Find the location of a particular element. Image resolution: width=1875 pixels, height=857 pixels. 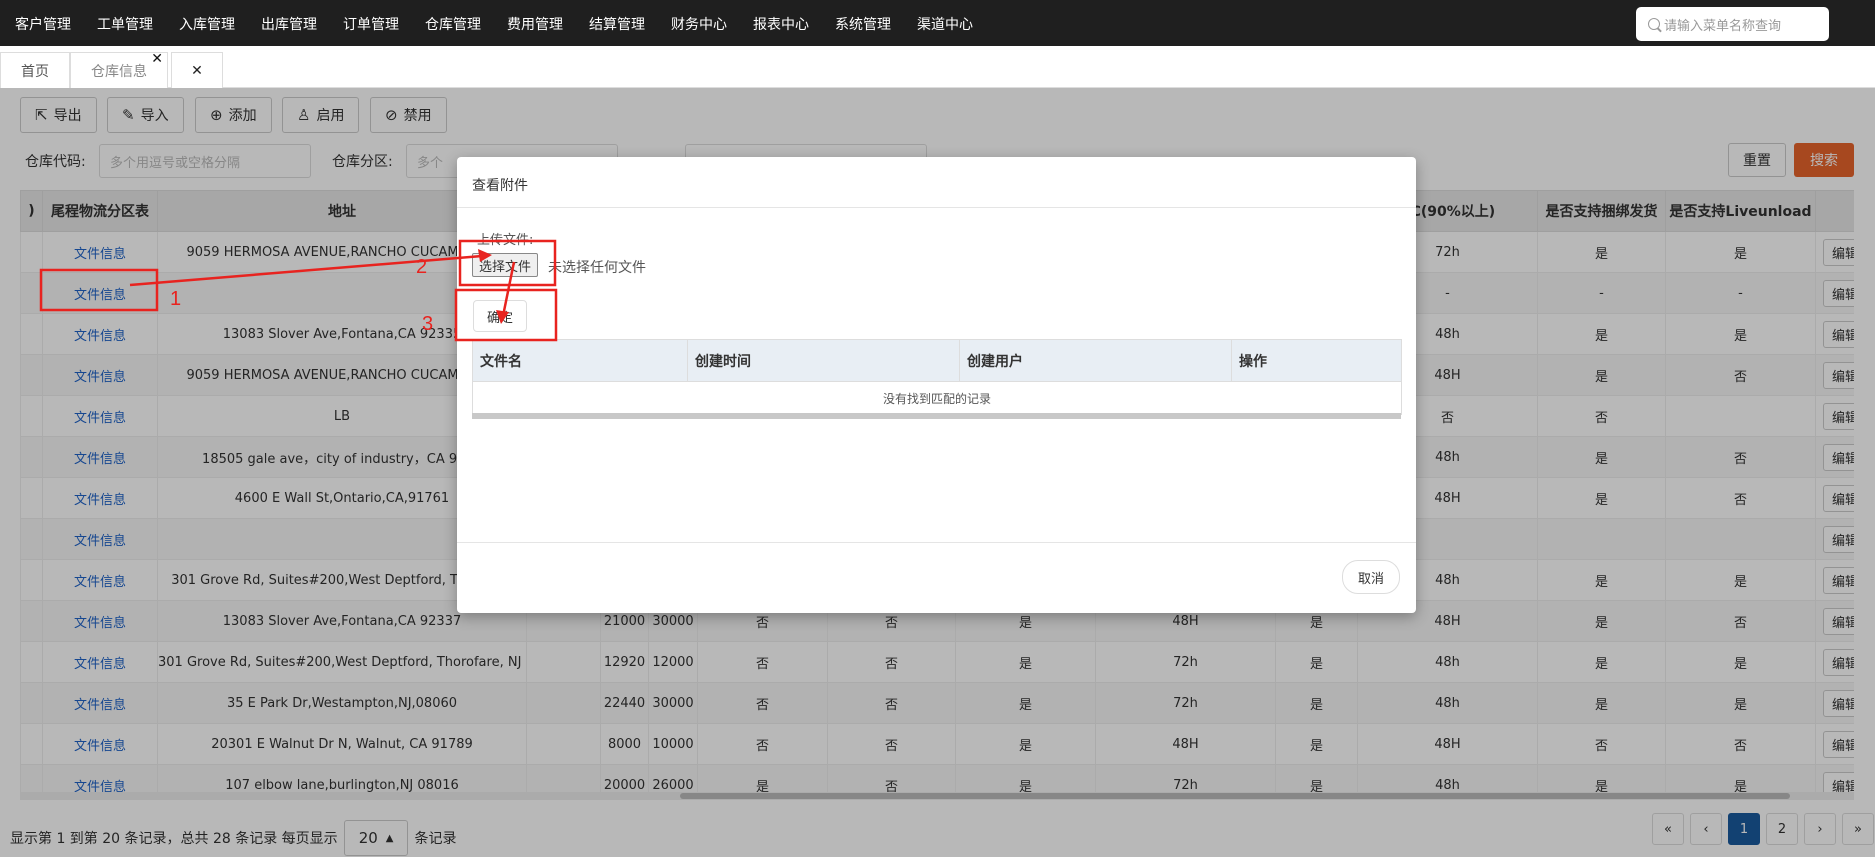

attachment-table: 文件名 创建时间 创建用户 操作 没有找到匹配的记录 is located at coordinates (937, 377).